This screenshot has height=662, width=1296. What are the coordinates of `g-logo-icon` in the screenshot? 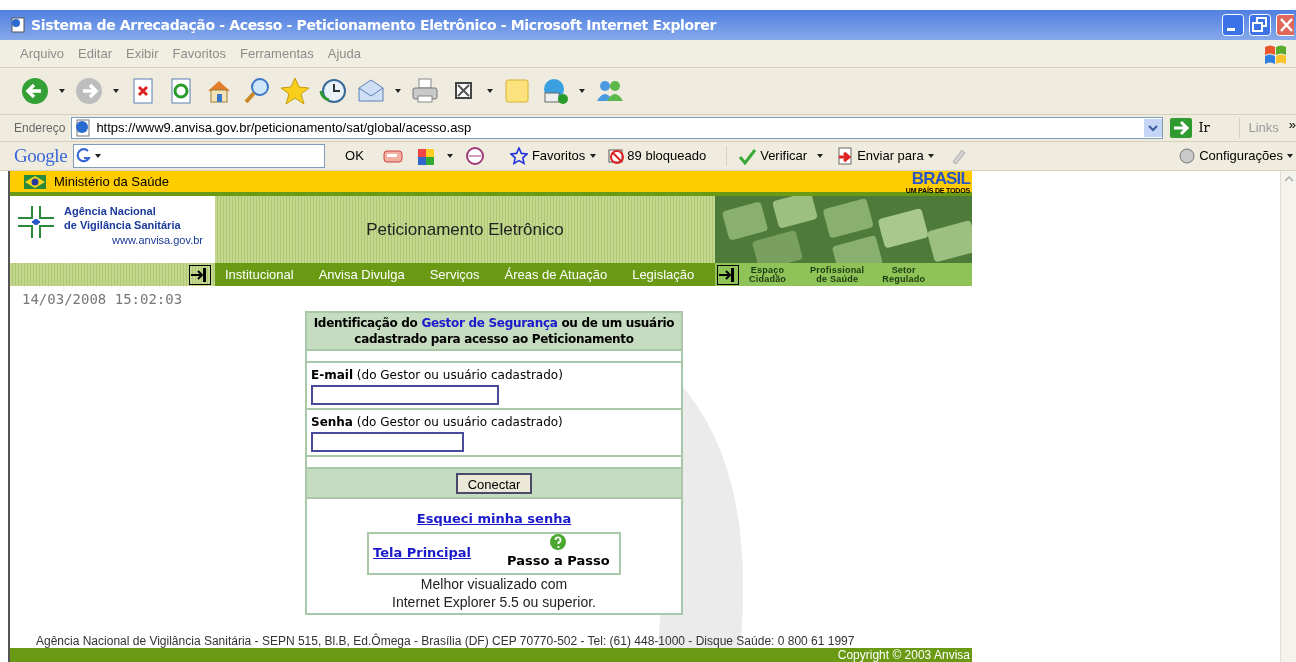 It's located at (84, 156).